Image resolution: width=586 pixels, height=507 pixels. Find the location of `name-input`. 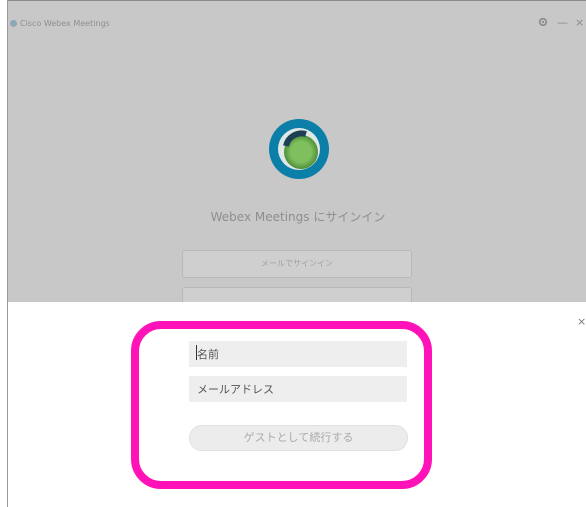

name-input is located at coordinates (298, 354).